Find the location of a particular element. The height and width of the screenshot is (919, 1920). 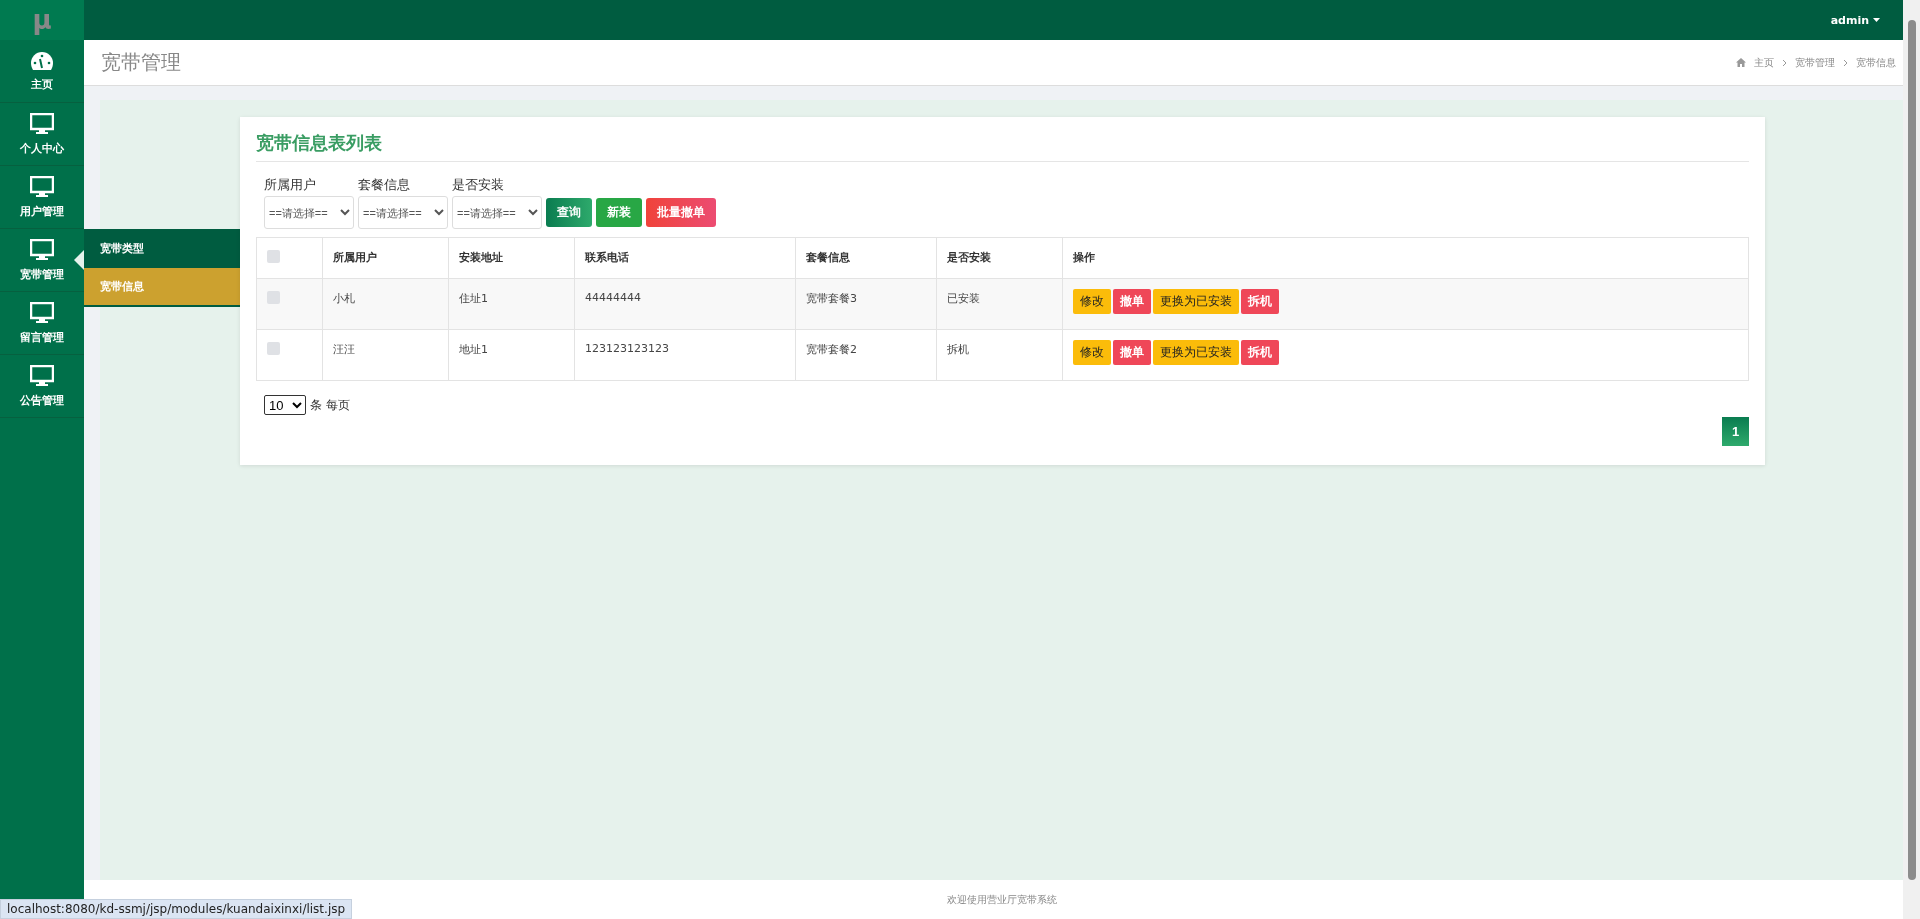

page-title: 宽带管理 is located at coordinates (141, 62).